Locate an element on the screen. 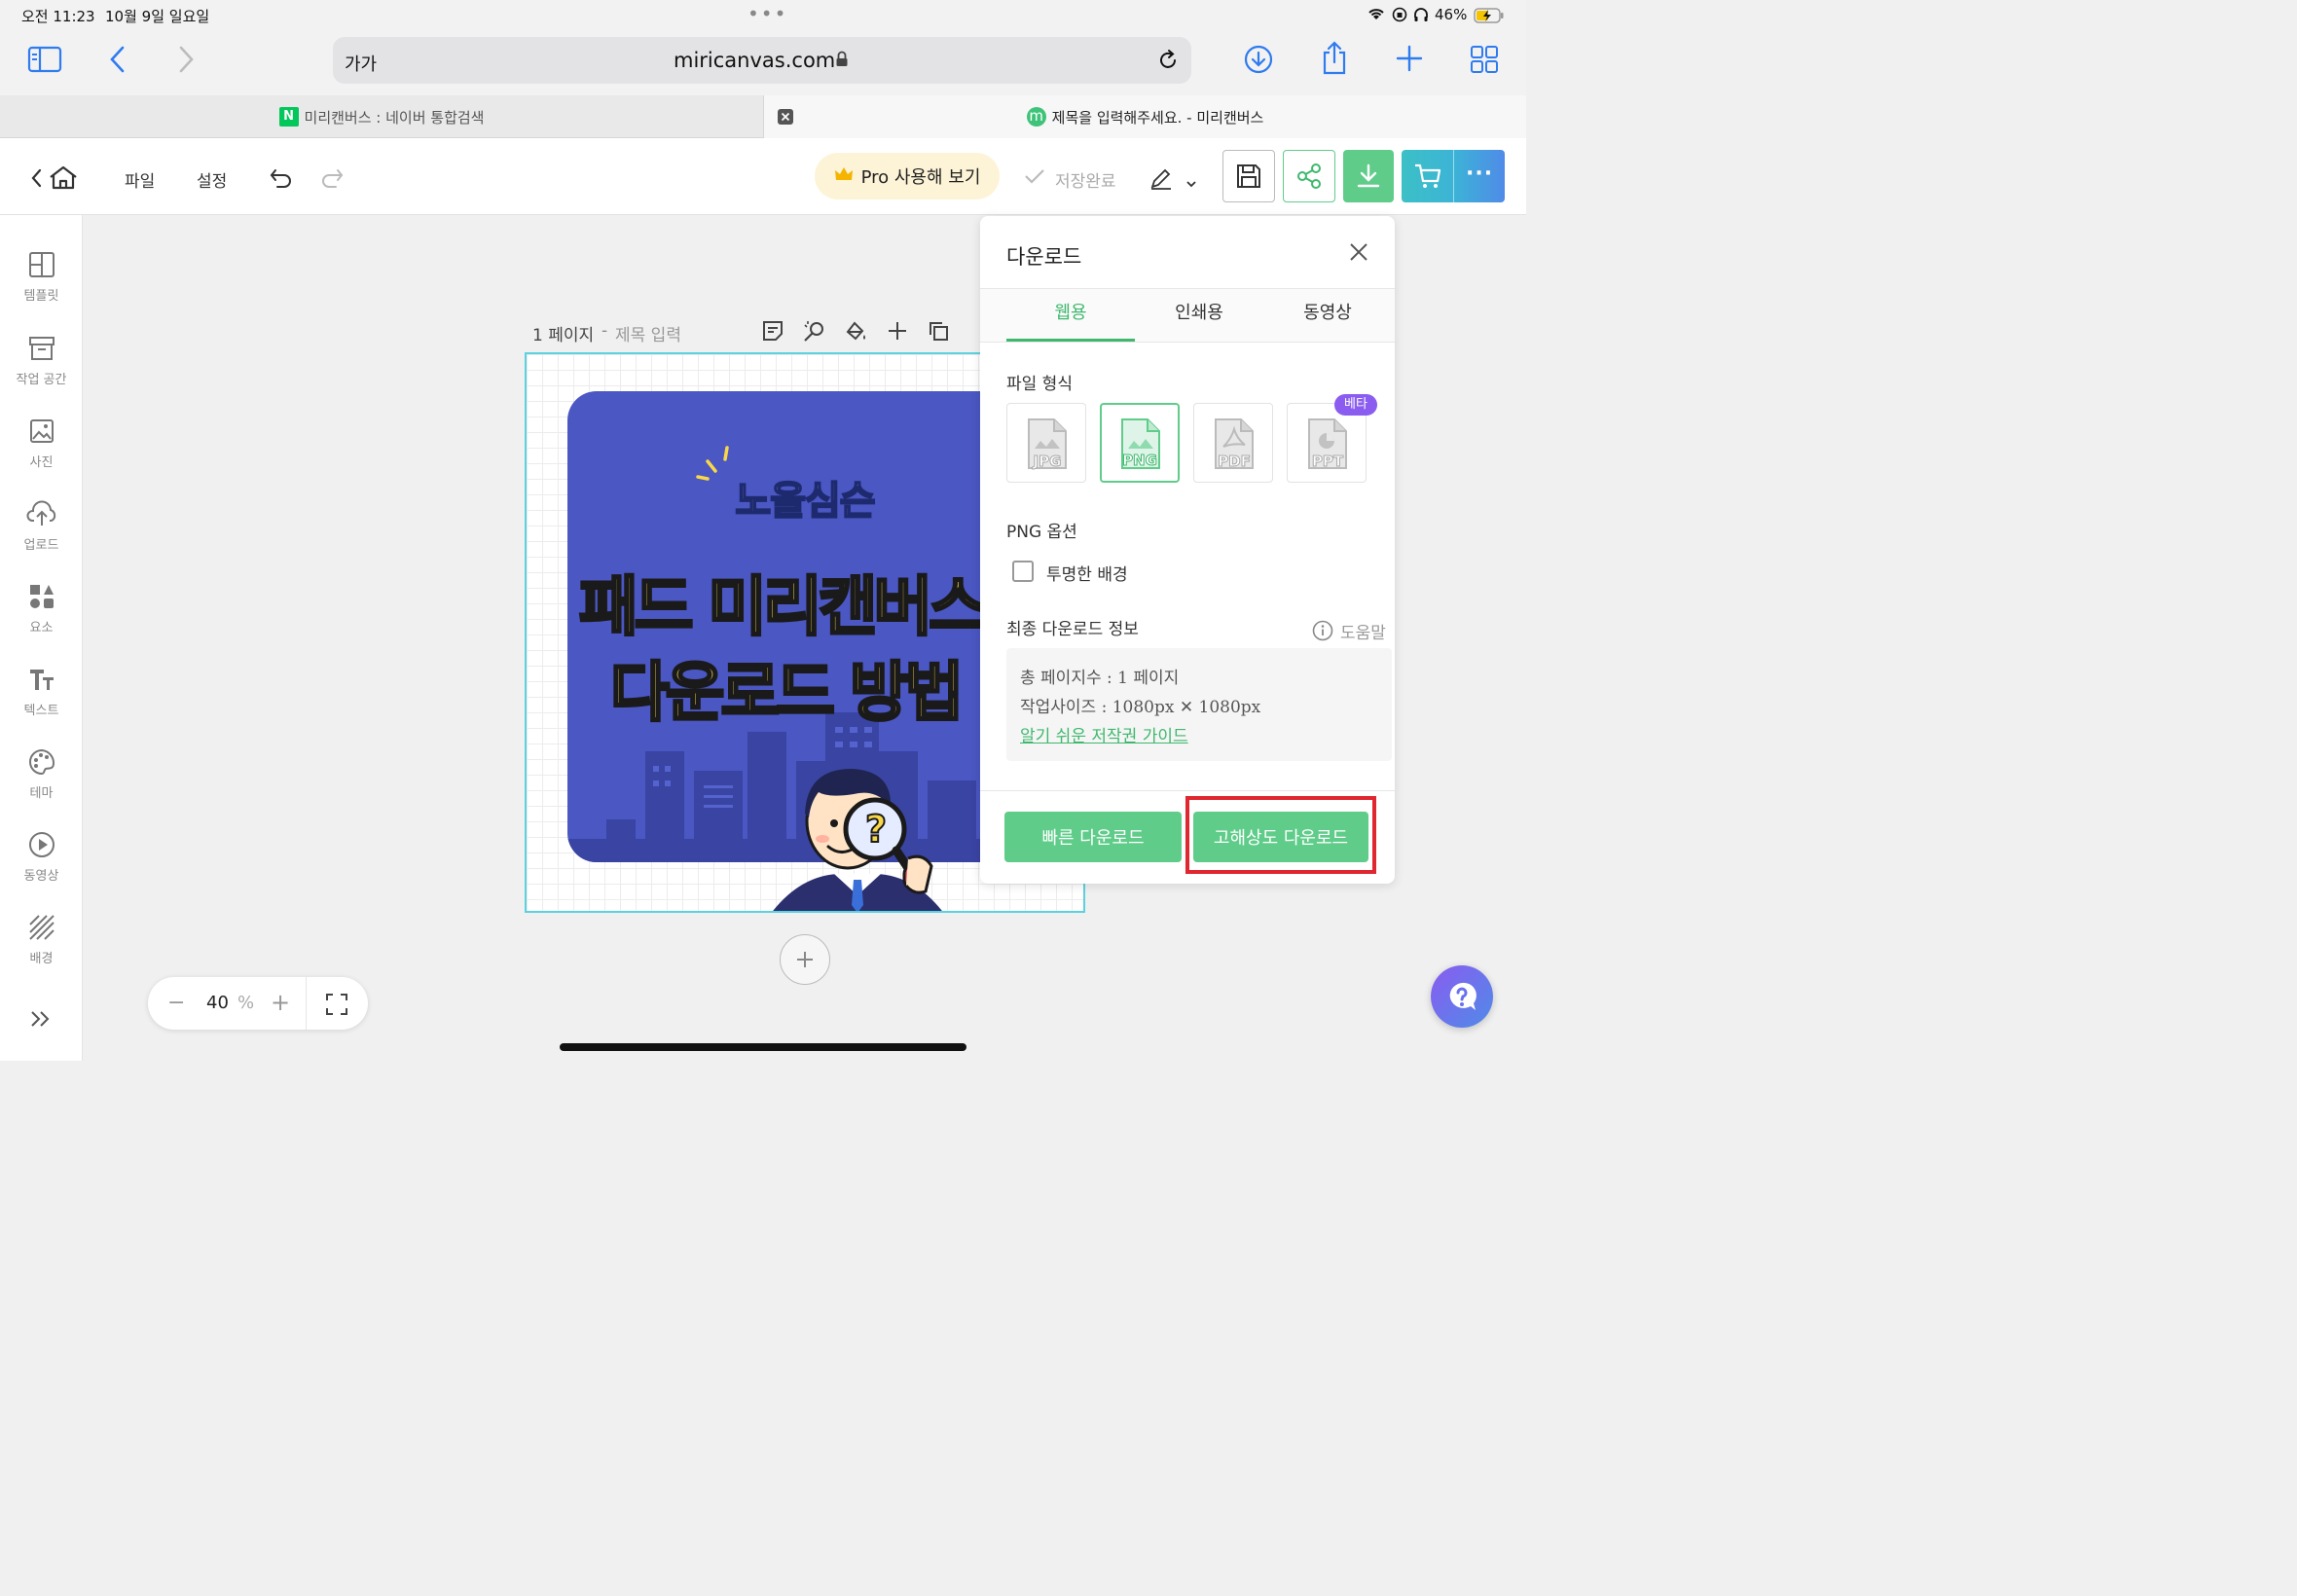 The width and height of the screenshot is (2297, 1596). sidebar-item-label: 업로드 is located at coordinates (41, 545).